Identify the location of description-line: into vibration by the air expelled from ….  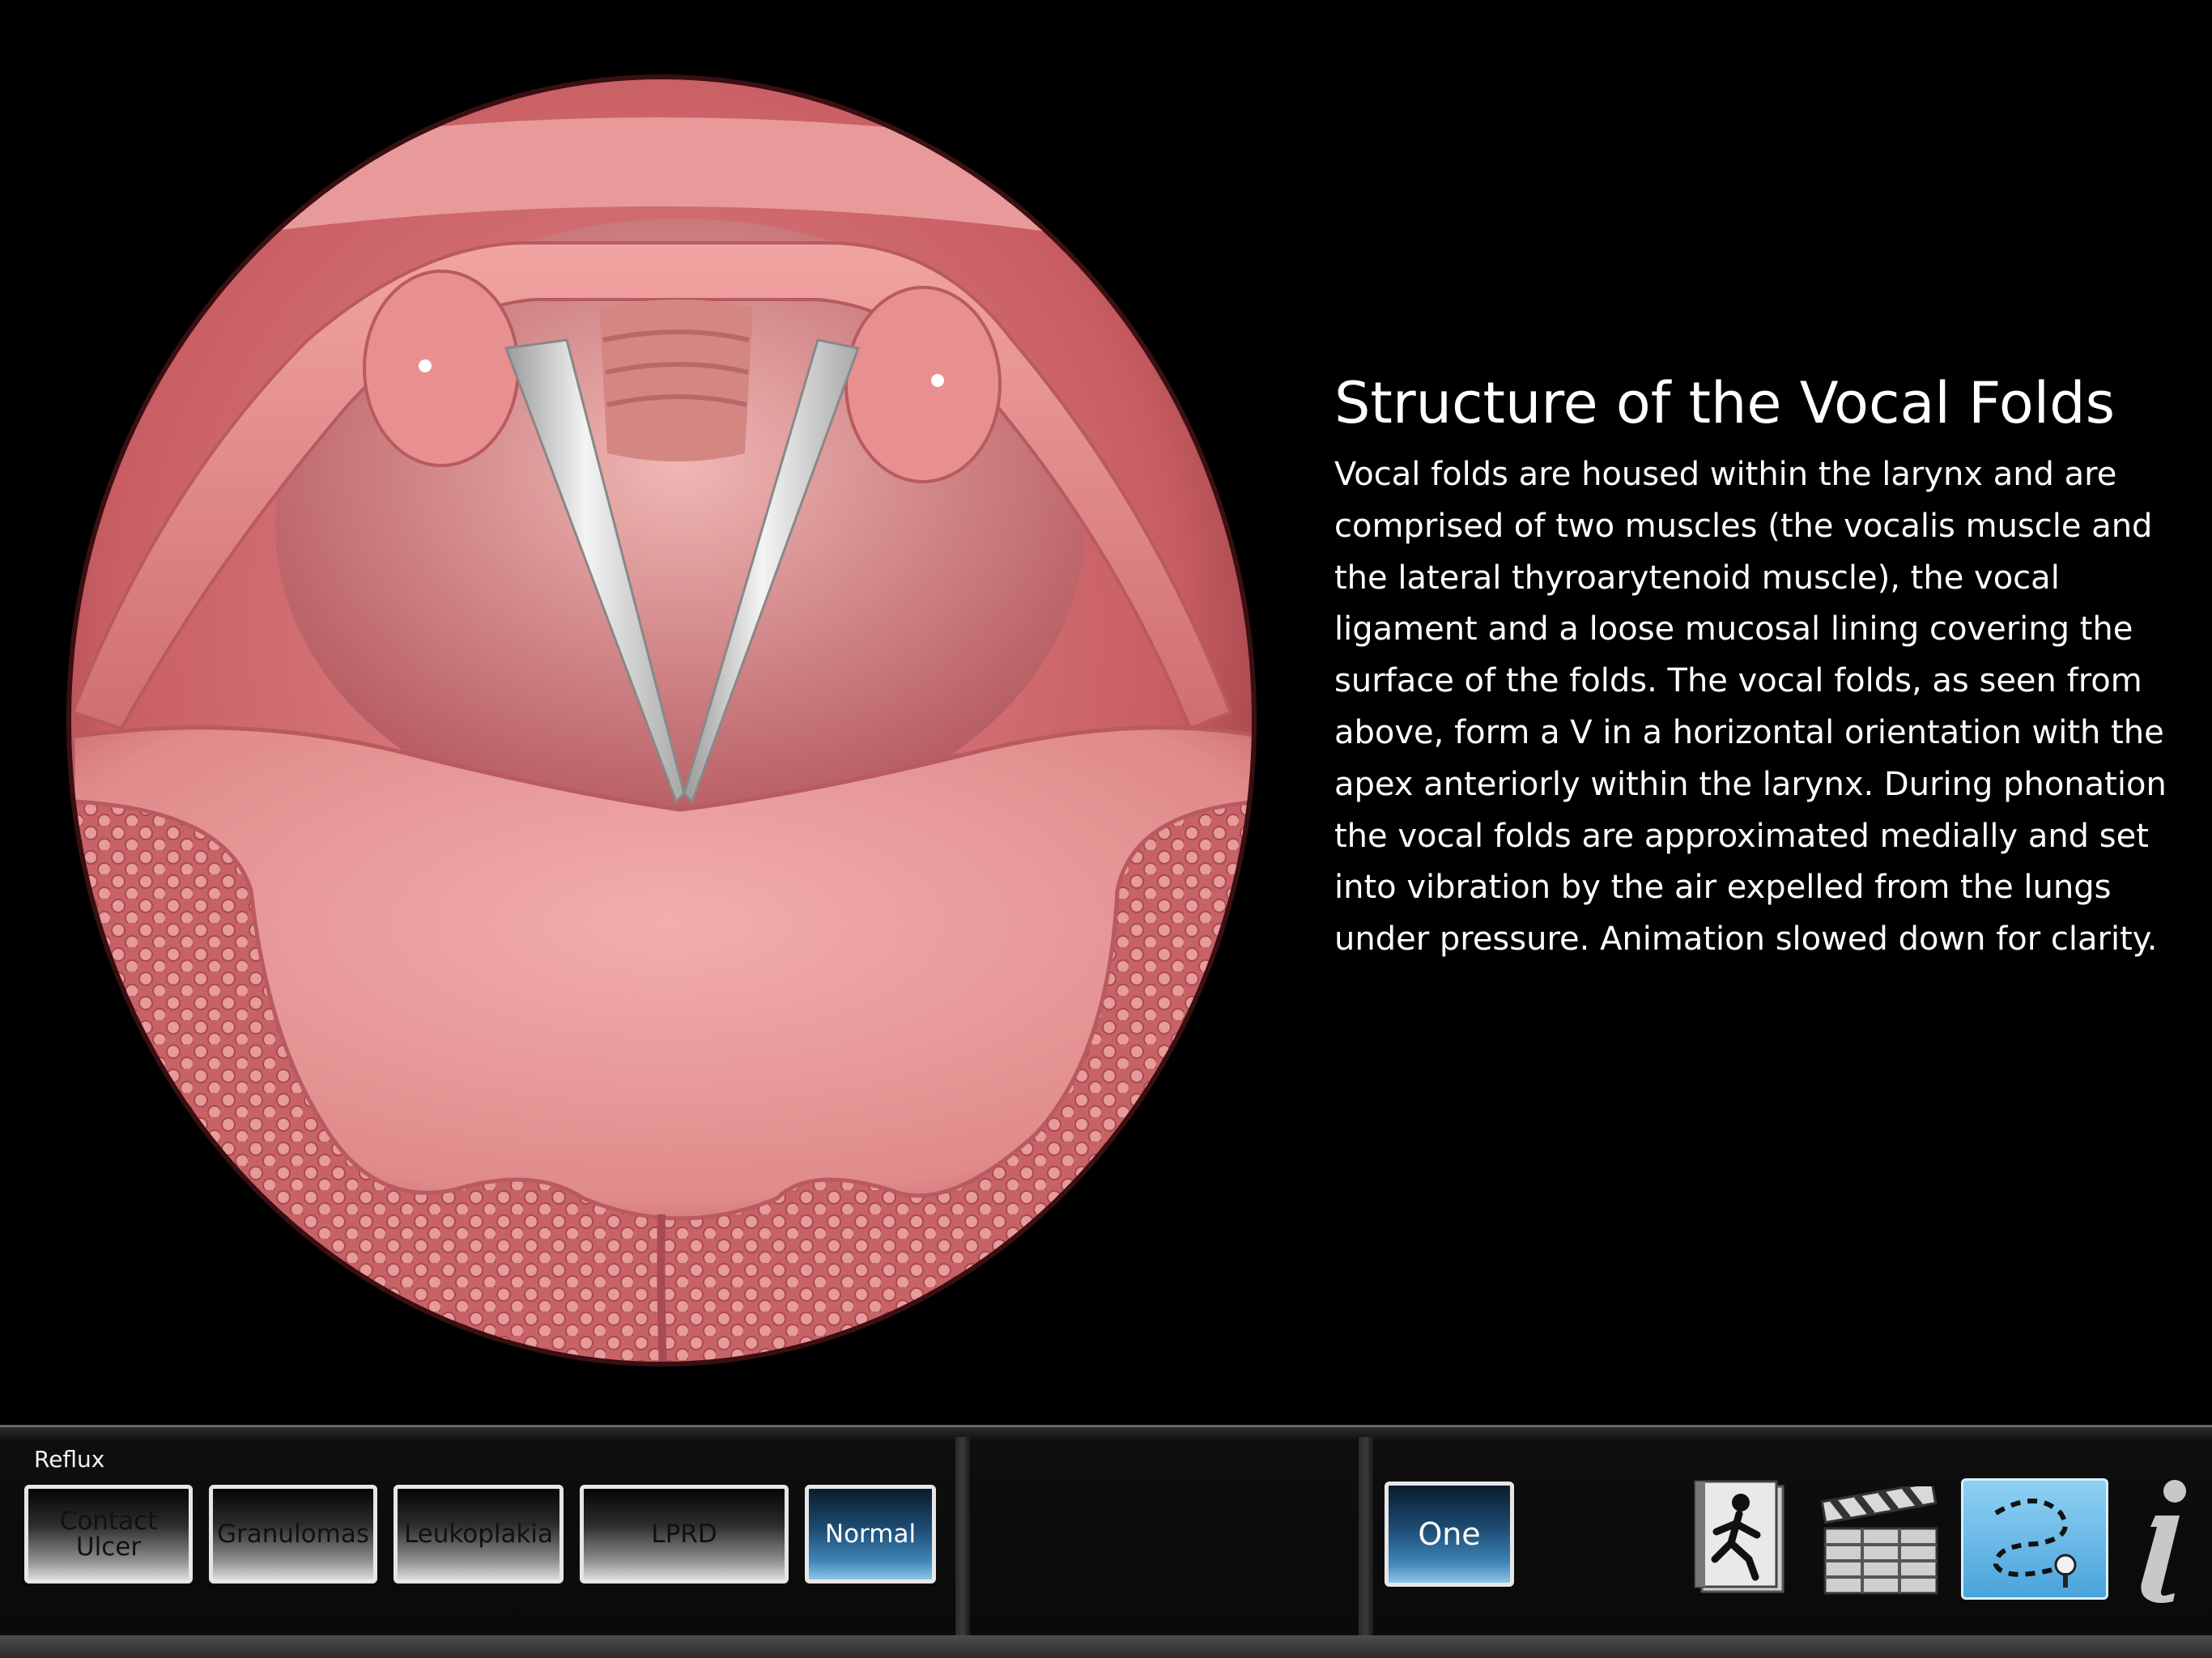
(1723, 888).